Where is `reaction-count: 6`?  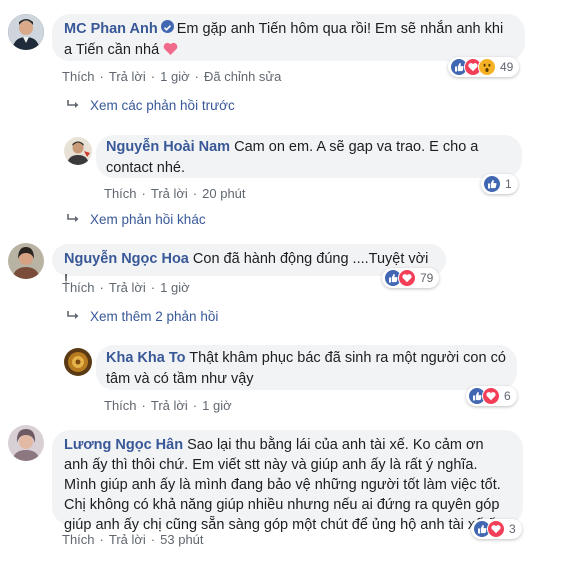 reaction-count: 6 is located at coordinates (507, 396).